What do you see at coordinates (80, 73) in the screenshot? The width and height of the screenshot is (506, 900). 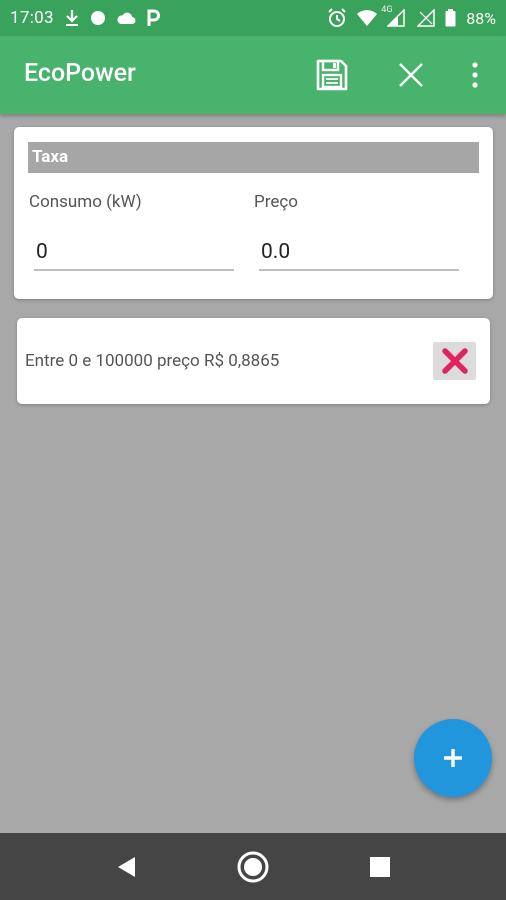 I see `app-title: EcoPower` at bounding box center [80, 73].